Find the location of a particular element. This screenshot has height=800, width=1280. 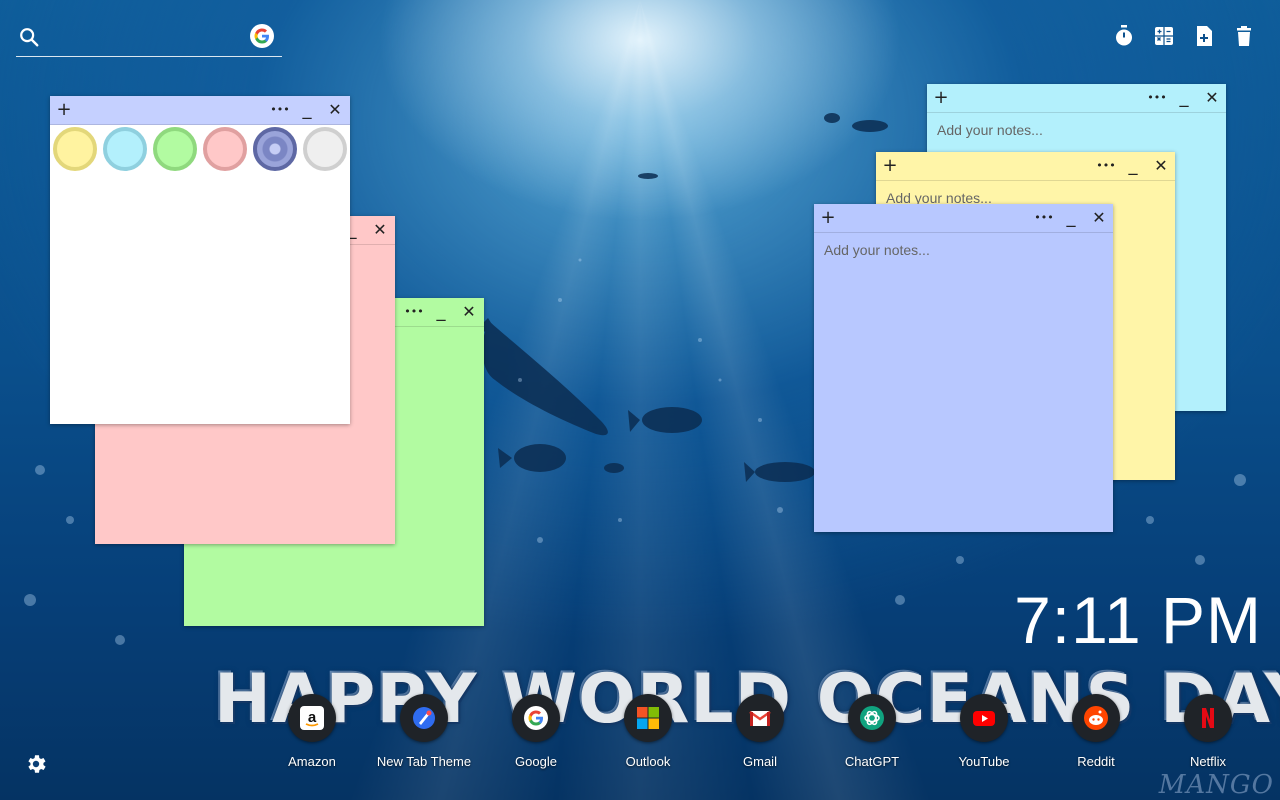

shortcut-label: Outlook is located at coordinates (648, 761).